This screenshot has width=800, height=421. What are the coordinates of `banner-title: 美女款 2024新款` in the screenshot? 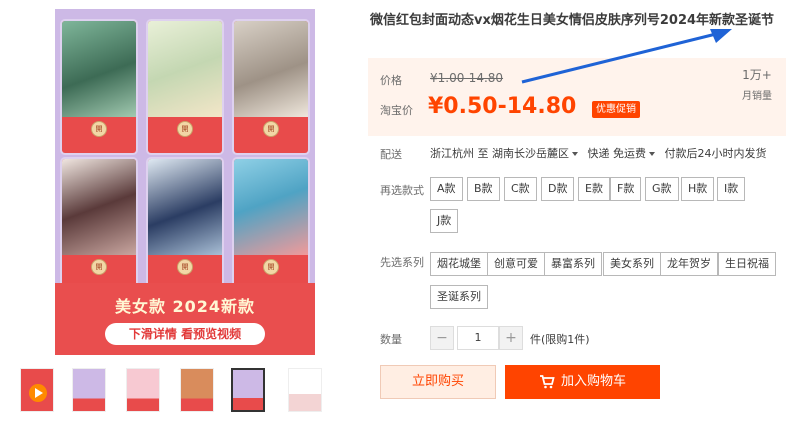 It's located at (185, 306).